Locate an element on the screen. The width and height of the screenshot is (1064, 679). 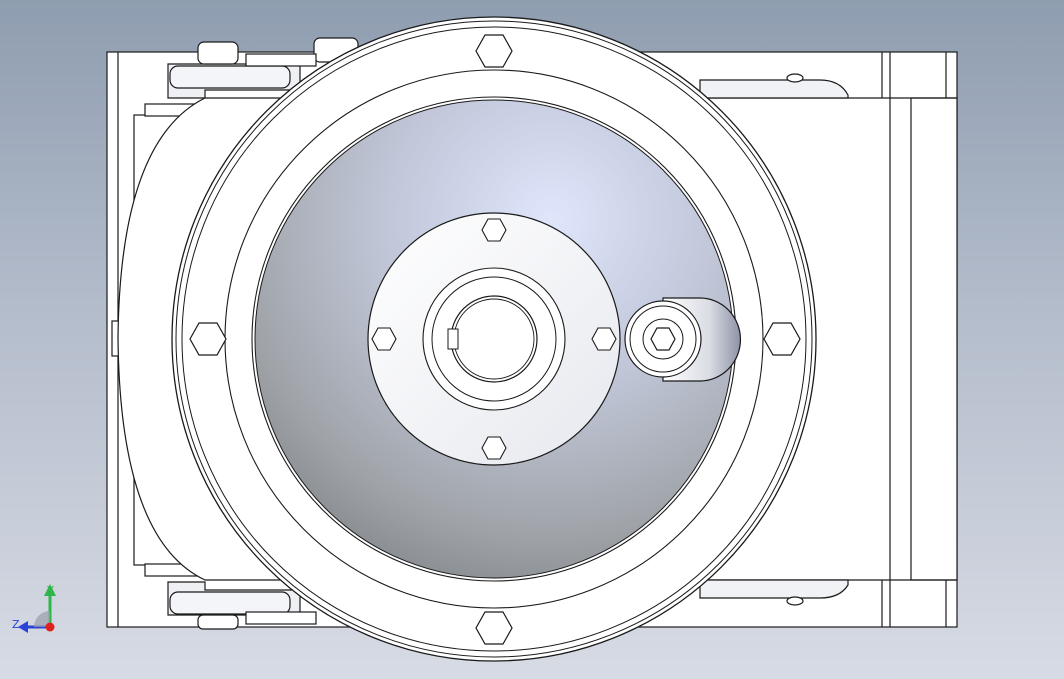
shaft-bore is located at coordinates (494, 339).